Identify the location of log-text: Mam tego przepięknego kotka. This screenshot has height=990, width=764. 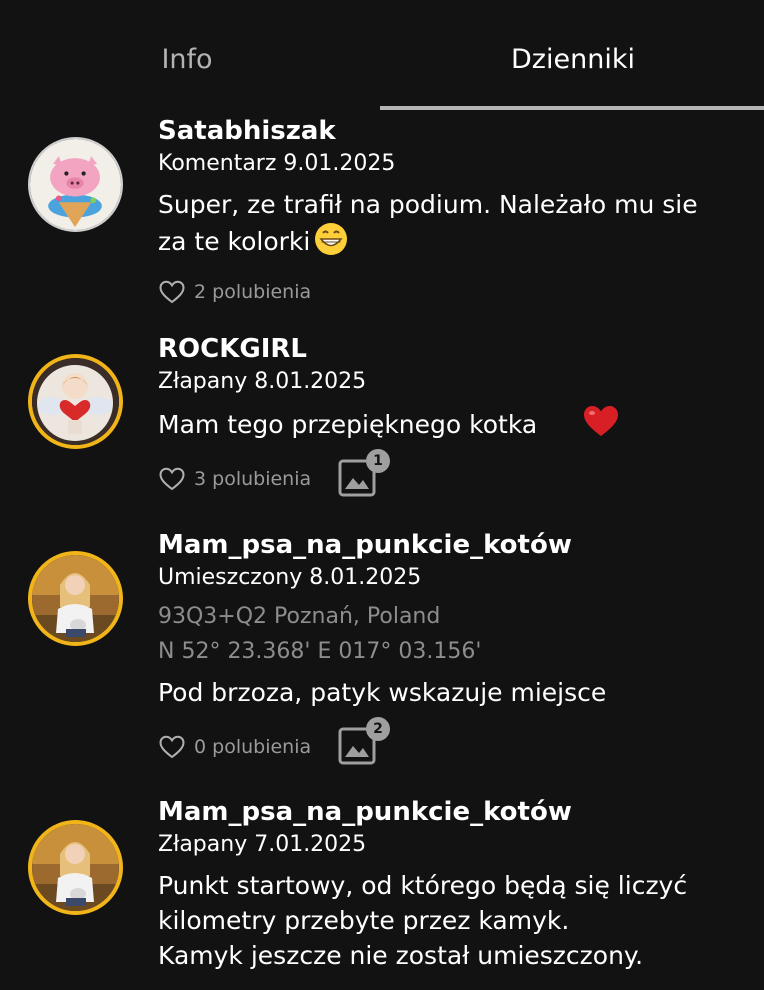
(456, 423).